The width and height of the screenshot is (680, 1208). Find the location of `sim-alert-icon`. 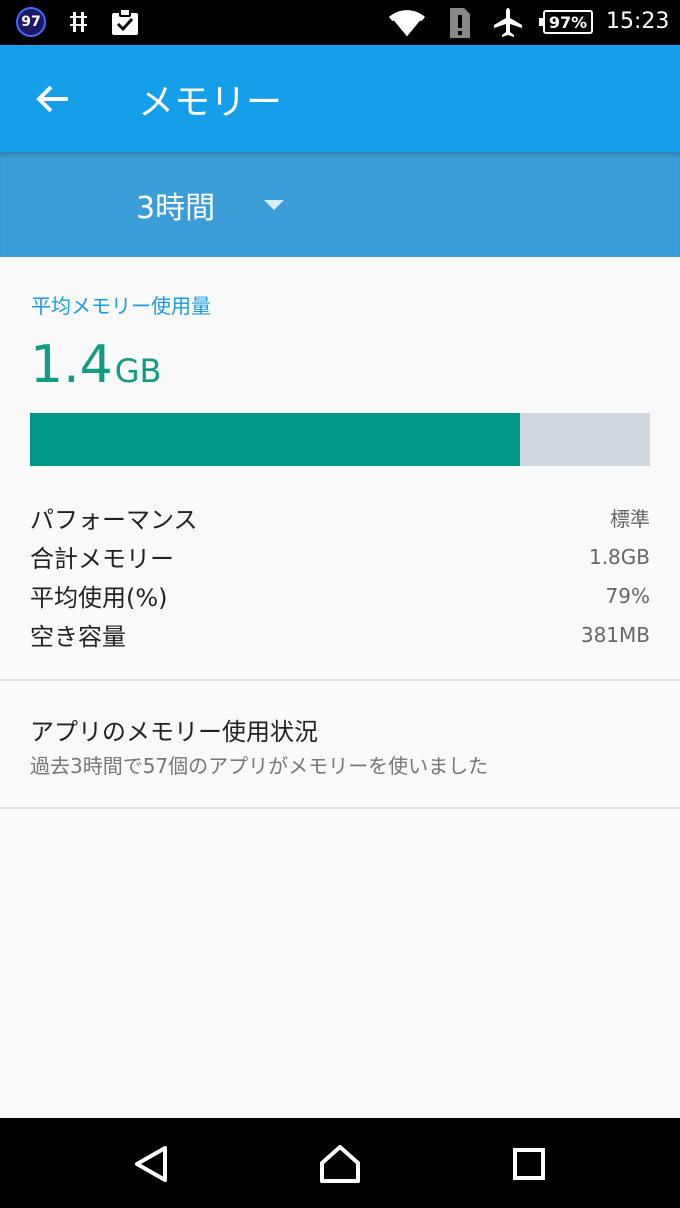

sim-alert-icon is located at coordinates (460, 23).